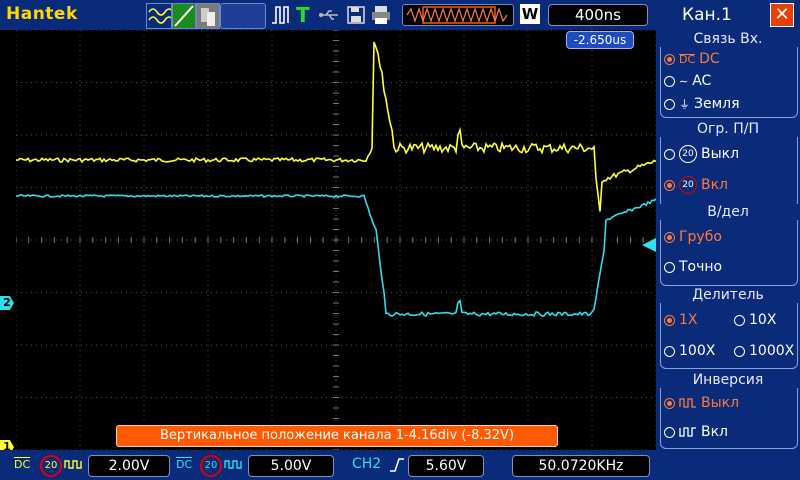 This screenshot has width=800, height=480. I want to click on probe-option-10x: 10X, so click(755, 320).